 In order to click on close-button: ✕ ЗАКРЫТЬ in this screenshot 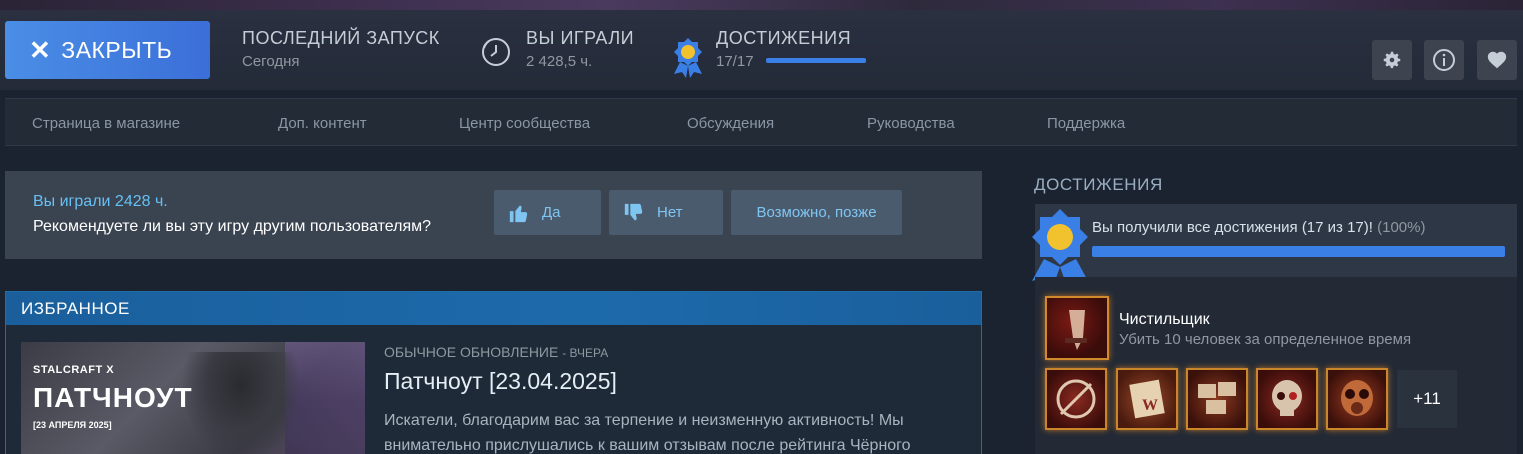, I will do `click(107, 50)`.